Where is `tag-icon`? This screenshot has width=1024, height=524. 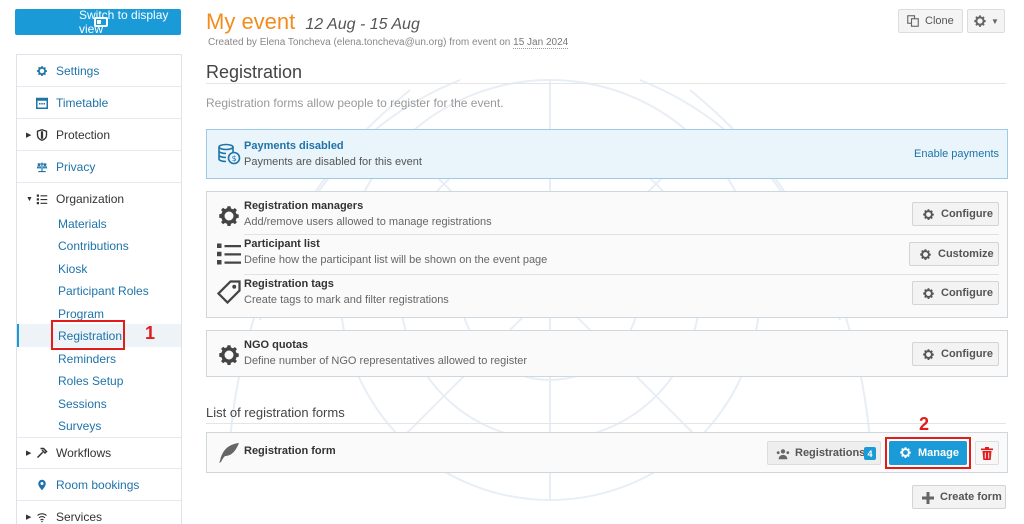 tag-icon is located at coordinates (229, 292).